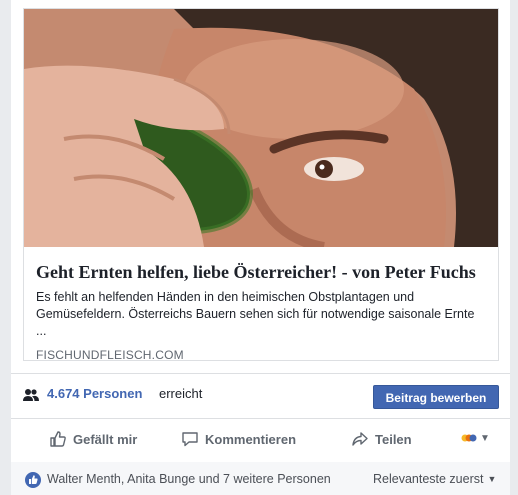 This screenshot has width=518, height=495. Describe the element at coordinates (31, 395) in the screenshot. I see `people-icon` at that location.